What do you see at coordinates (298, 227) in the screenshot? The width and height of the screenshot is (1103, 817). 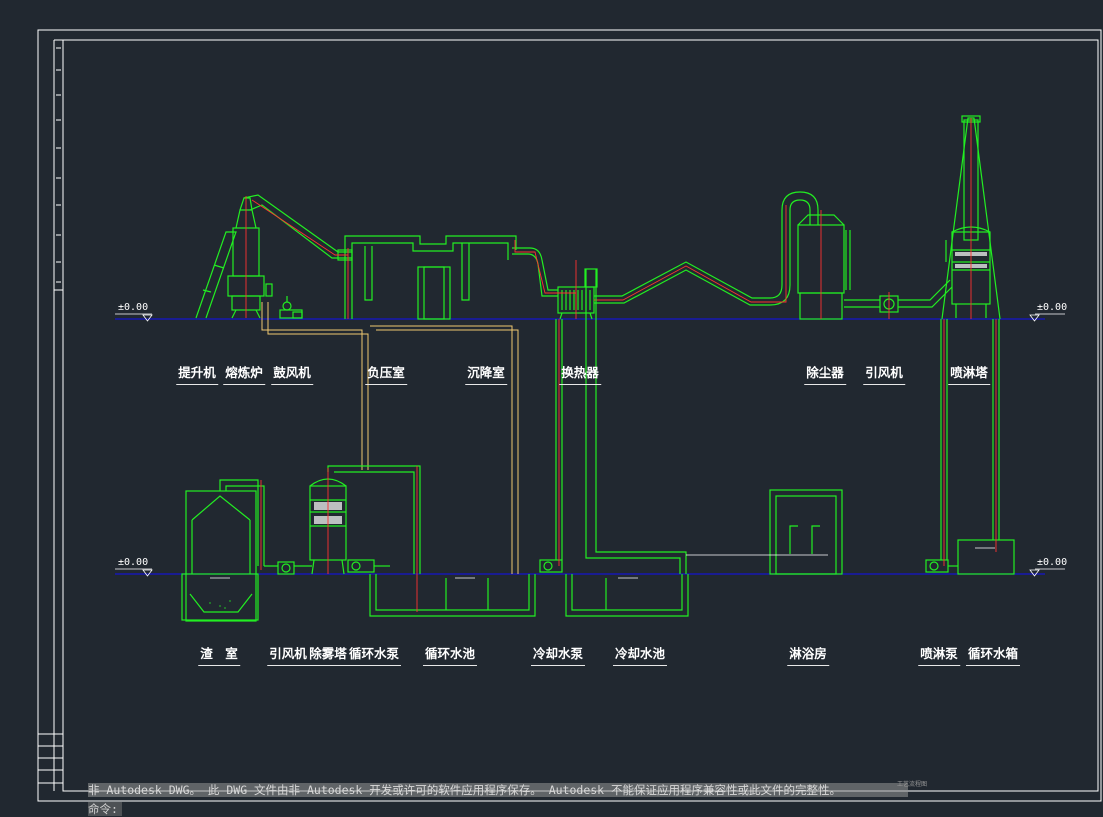 I see `furnace-flue-duct` at bounding box center [298, 227].